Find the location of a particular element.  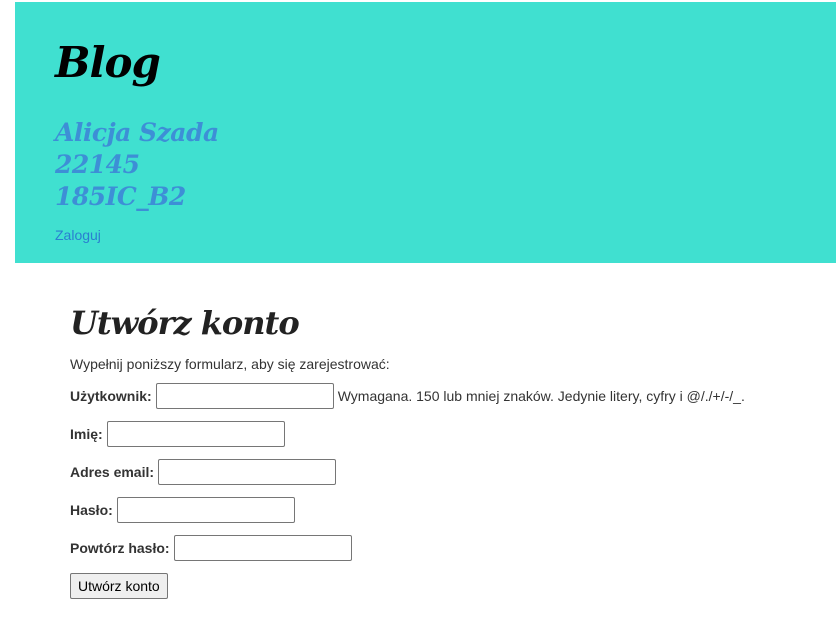

password-confirm-row: Powtórz hasło: is located at coordinates (211, 548).